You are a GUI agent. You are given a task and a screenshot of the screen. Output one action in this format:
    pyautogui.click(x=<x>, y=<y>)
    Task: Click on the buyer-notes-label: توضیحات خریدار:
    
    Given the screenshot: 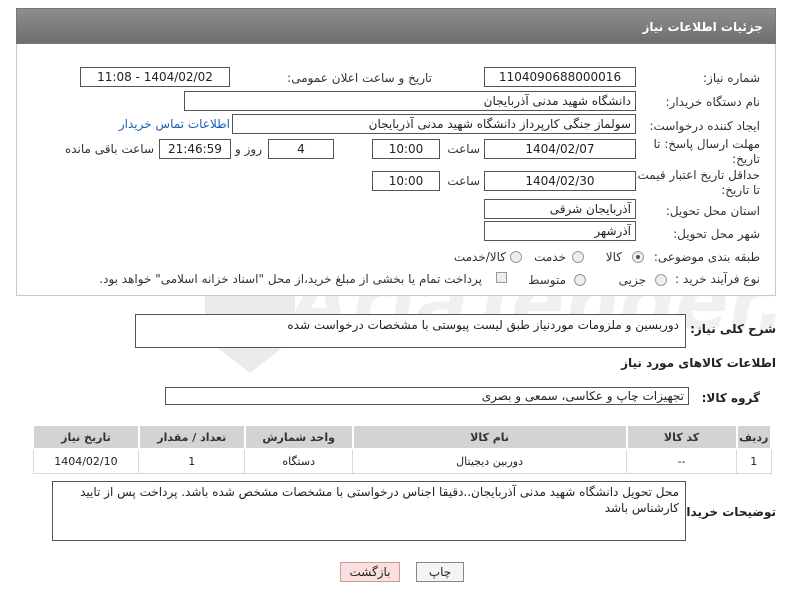 What is the action you would take?
    pyautogui.click(x=725, y=512)
    